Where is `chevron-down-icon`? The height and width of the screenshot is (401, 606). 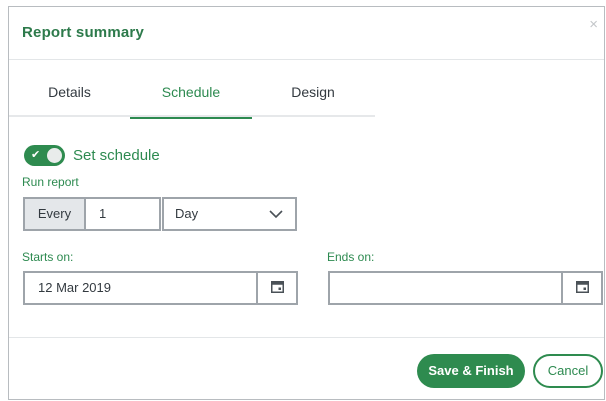
chevron-down-icon is located at coordinates (276, 214).